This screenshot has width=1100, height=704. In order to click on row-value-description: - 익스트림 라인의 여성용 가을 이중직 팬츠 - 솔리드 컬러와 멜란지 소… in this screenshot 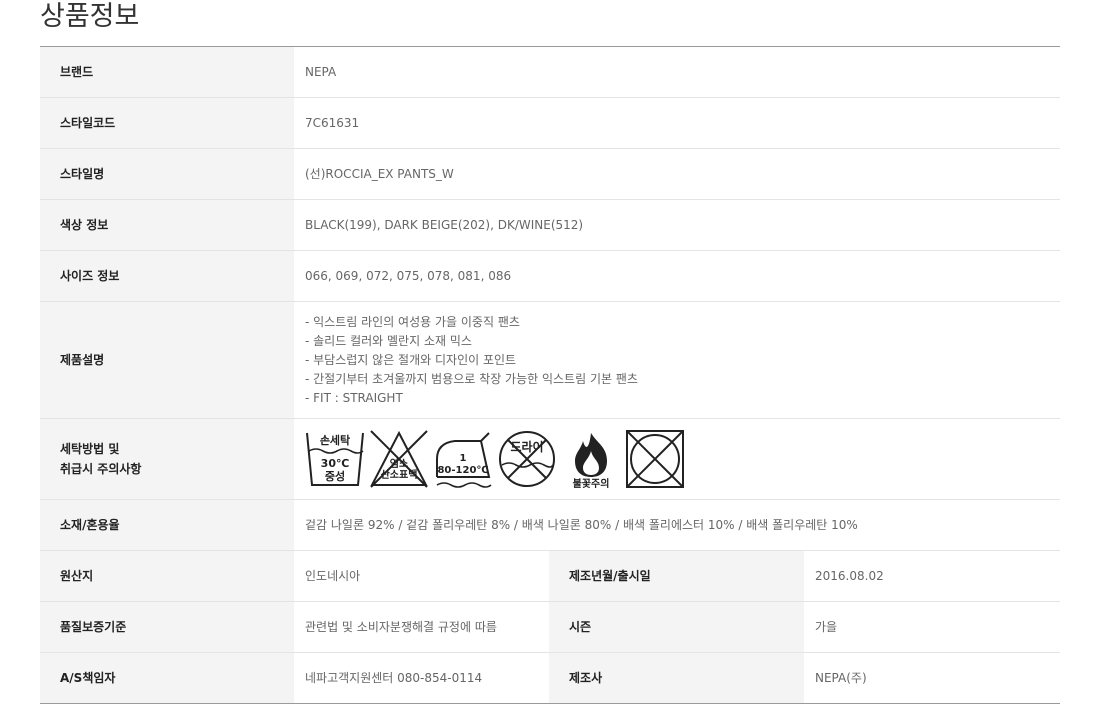, I will do `click(677, 360)`.